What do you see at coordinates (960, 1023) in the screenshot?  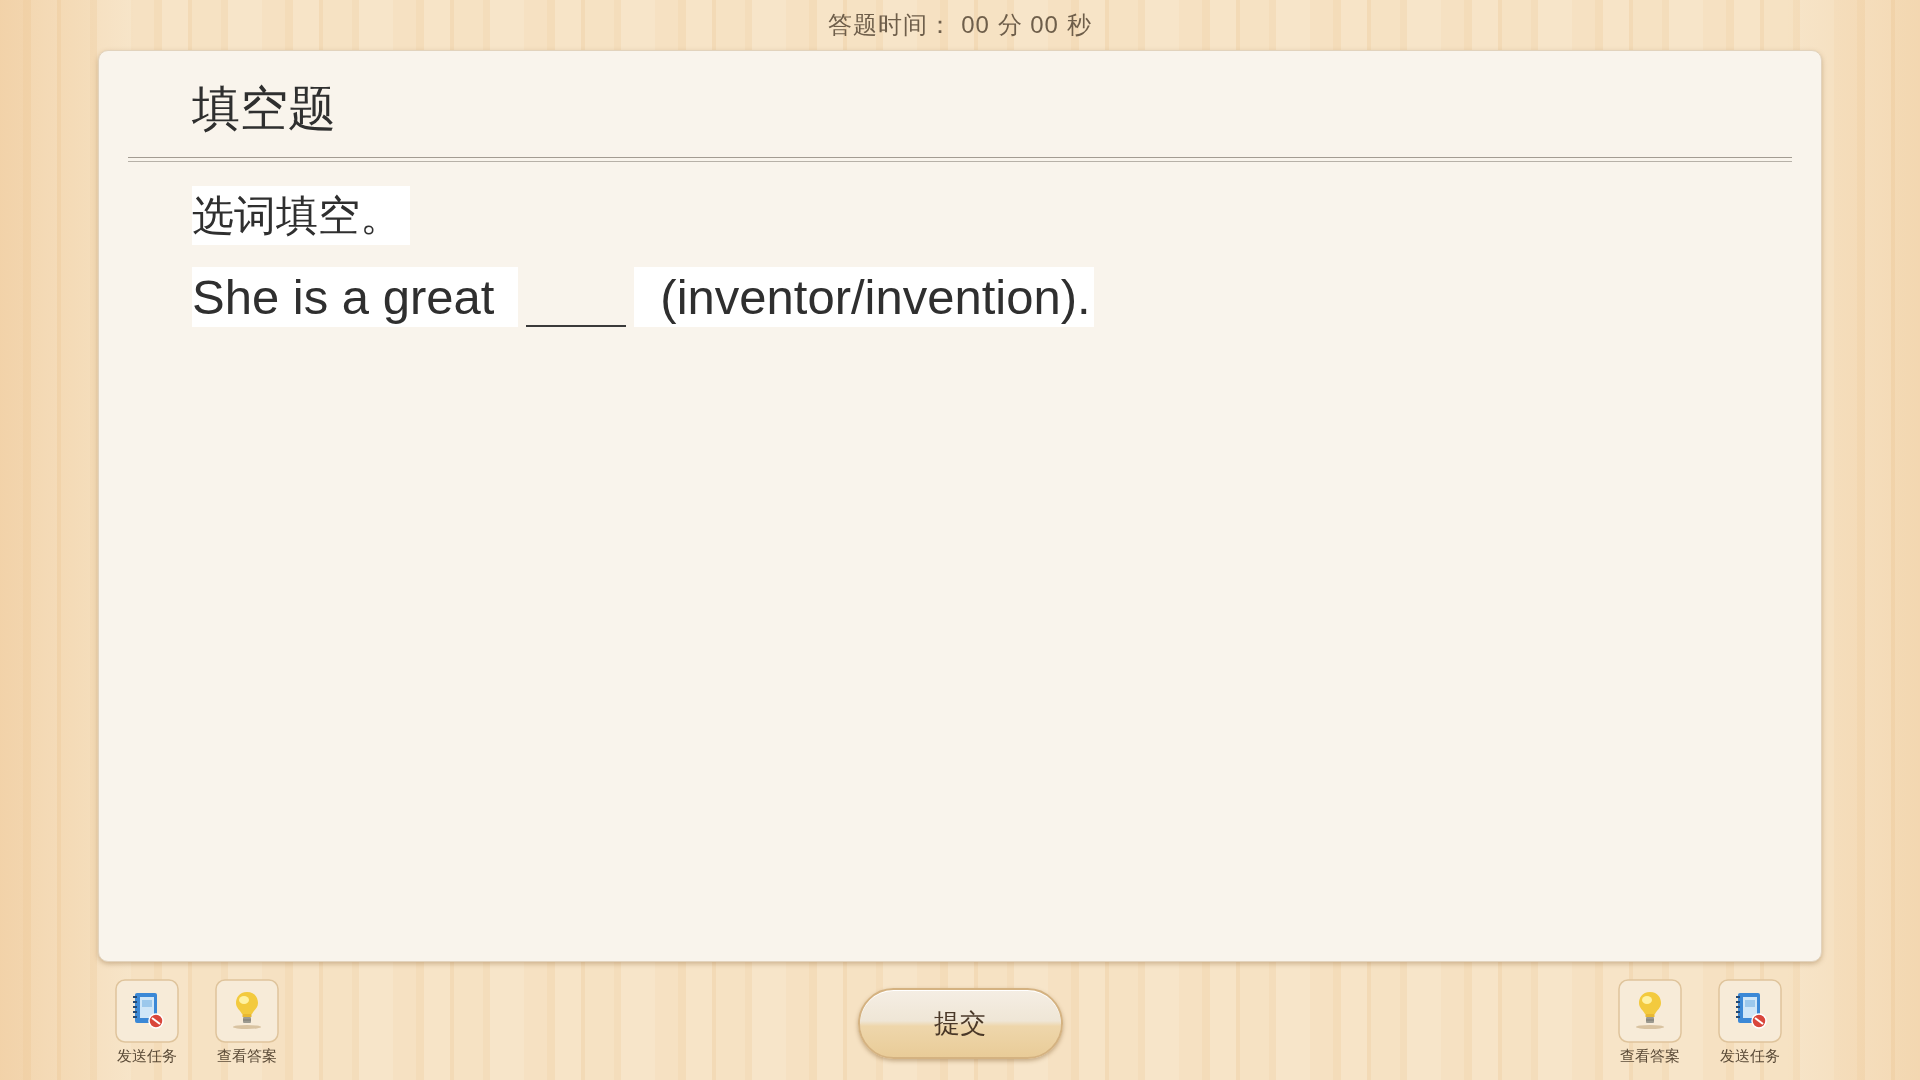 I see `submit-button: 提交` at bounding box center [960, 1023].